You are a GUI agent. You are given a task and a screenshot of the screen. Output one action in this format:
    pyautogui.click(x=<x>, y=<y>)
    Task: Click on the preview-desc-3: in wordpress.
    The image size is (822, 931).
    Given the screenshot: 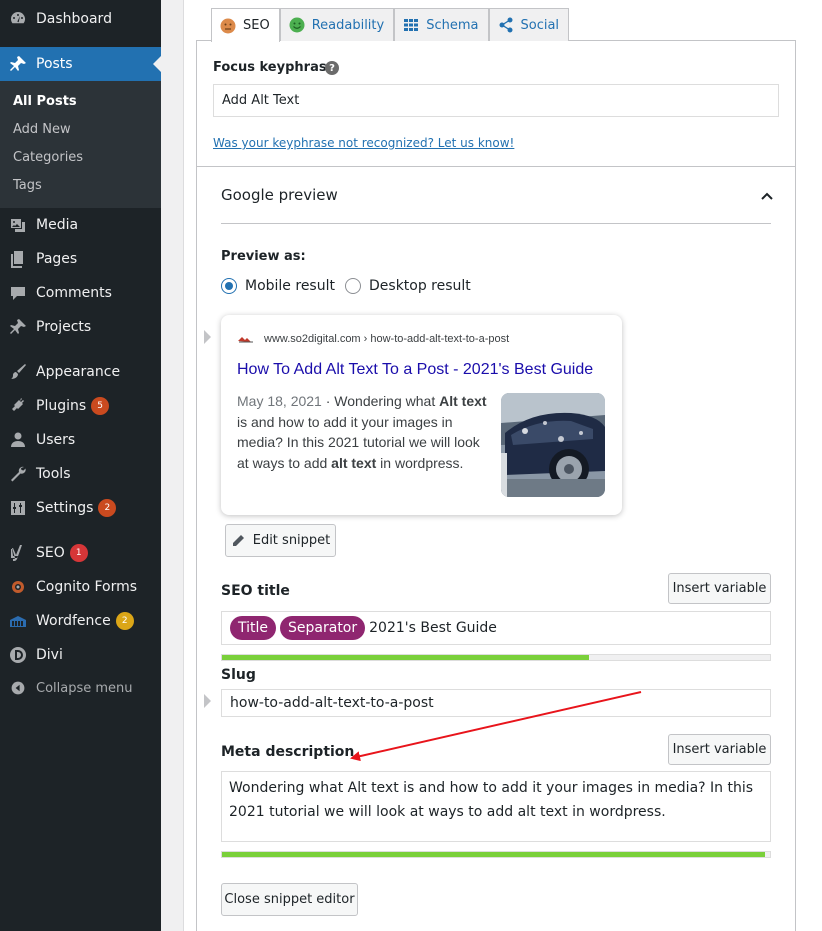 What is the action you would take?
    pyautogui.click(x=420, y=462)
    